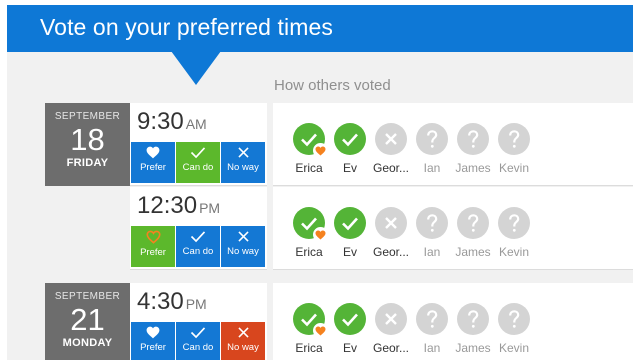  I want to click on time-slot: 9:30 AM Prefer Can do No way, so click(198, 144).